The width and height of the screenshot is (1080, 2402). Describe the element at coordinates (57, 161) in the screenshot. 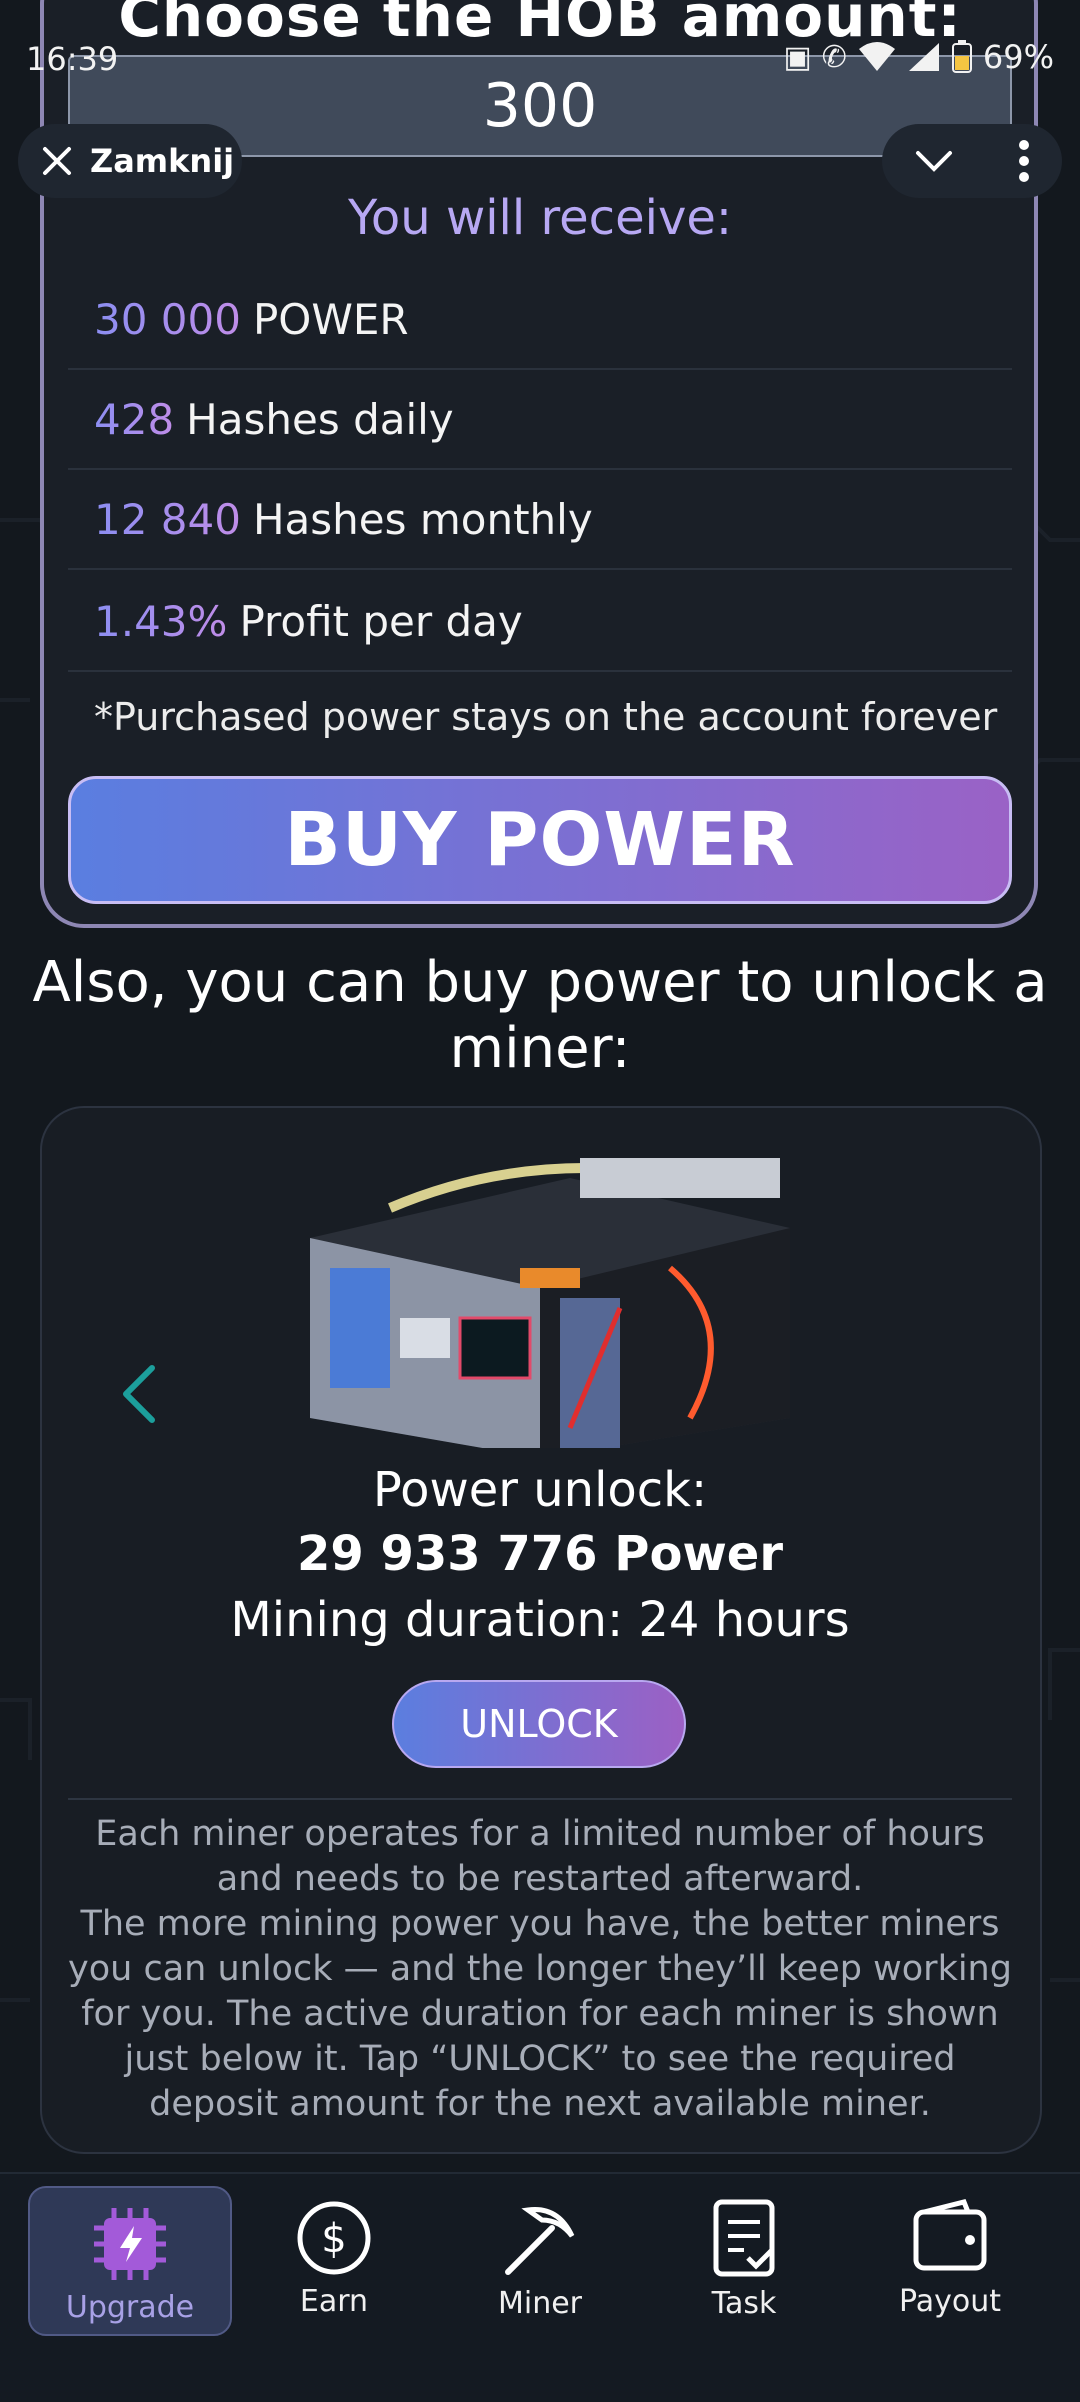

I see `close-icon` at that location.